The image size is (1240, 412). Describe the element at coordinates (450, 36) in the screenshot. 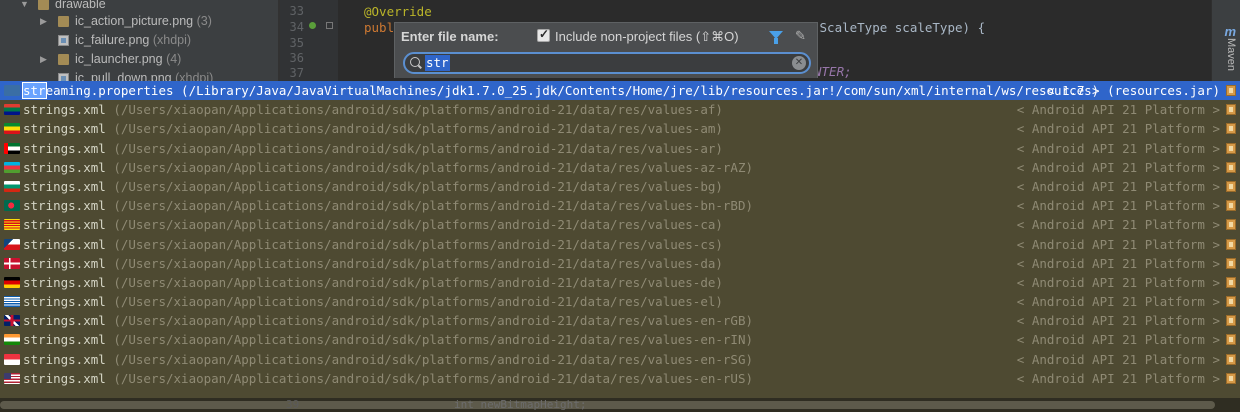

I see `popup-title: Enter file name:` at that location.